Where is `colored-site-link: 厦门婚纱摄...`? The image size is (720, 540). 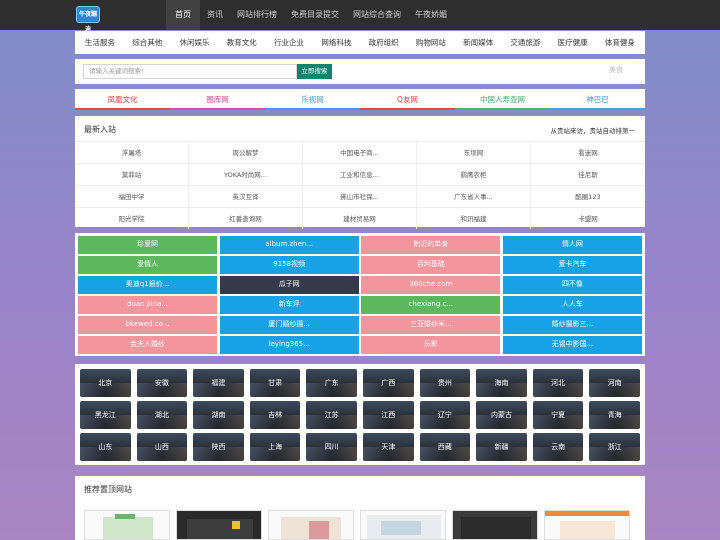
colored-site-link: 厦门婚纱摄... is located at coordinates (289, 325).